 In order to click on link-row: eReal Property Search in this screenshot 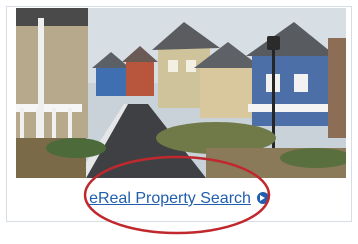, I will do `click(179, 202)`.